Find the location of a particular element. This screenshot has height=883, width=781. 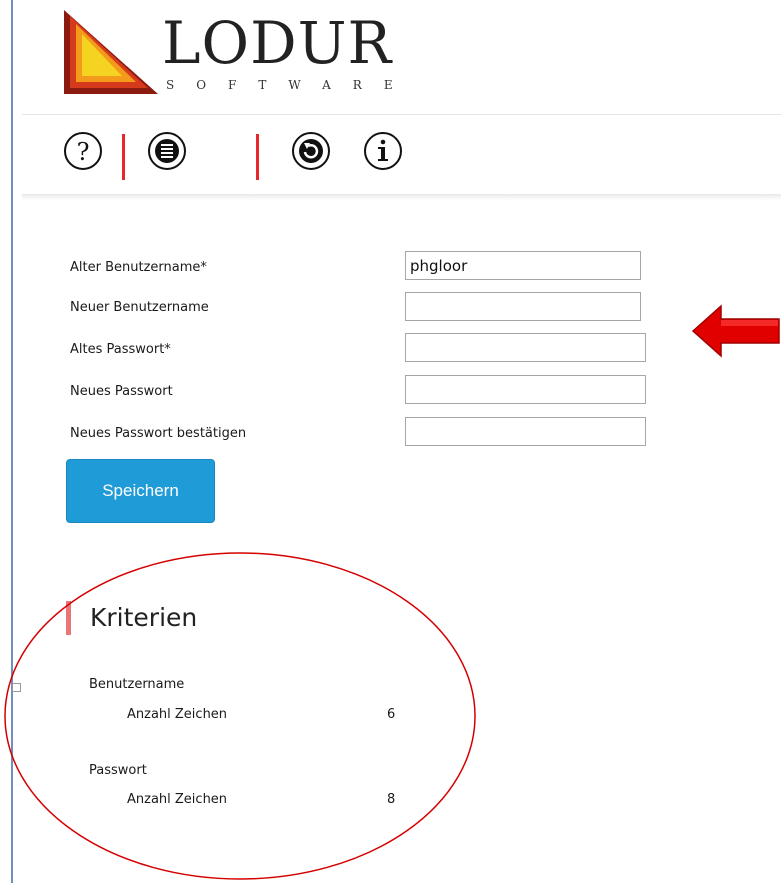

label-new-password: Neues Passwort is located at coordinates (121, 391).